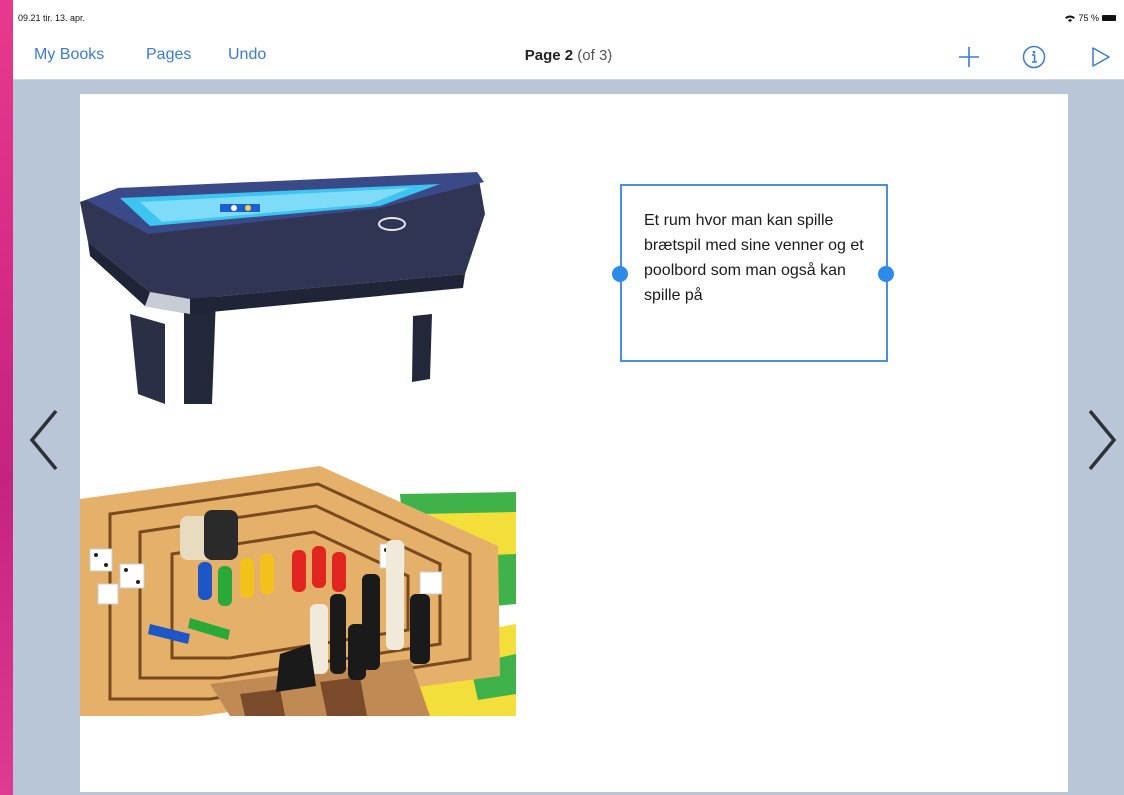 The image size is (1124, 795). Describe the element at coordinates (298, 585) in the screenshot. I see `board-games-image` at that location.